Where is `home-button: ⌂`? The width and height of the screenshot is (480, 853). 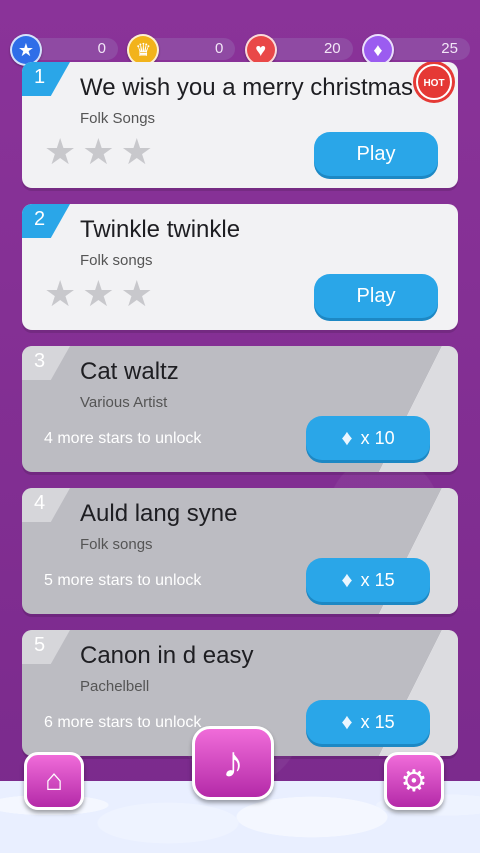
home-button: ⌂ is located at coordinates (54, 781).